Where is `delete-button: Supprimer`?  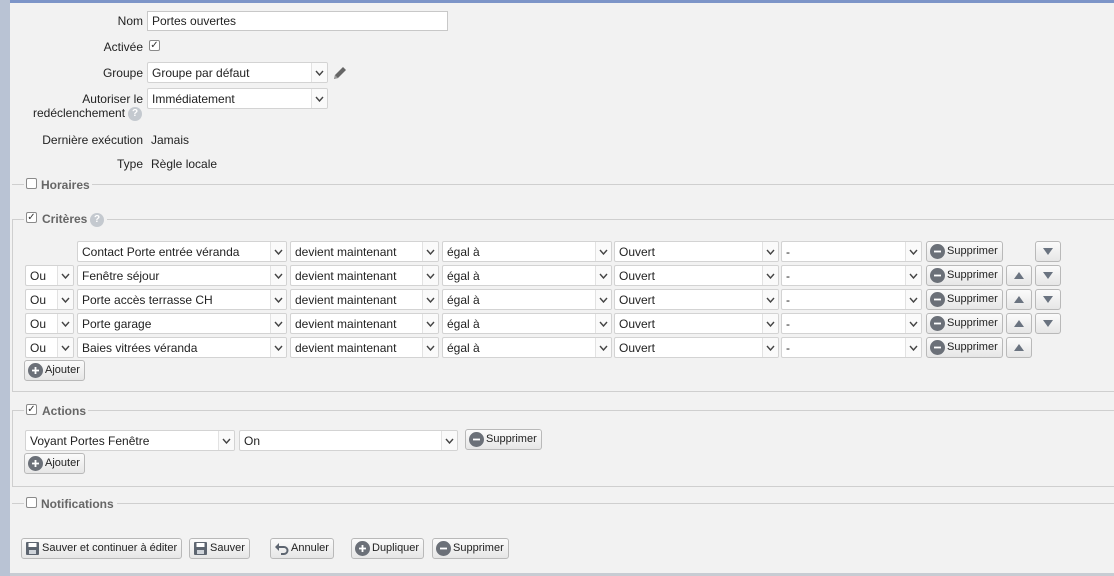 delete-button: Supprimer is located at coordinates (470, 548).